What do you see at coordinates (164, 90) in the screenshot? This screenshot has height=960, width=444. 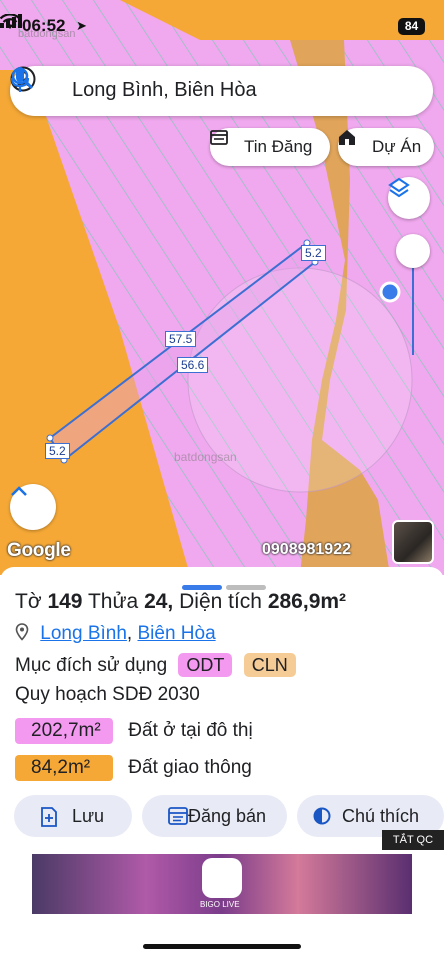 I see `search-input: Long Bình, Biên Hòa` at bounding box center [164, 90].